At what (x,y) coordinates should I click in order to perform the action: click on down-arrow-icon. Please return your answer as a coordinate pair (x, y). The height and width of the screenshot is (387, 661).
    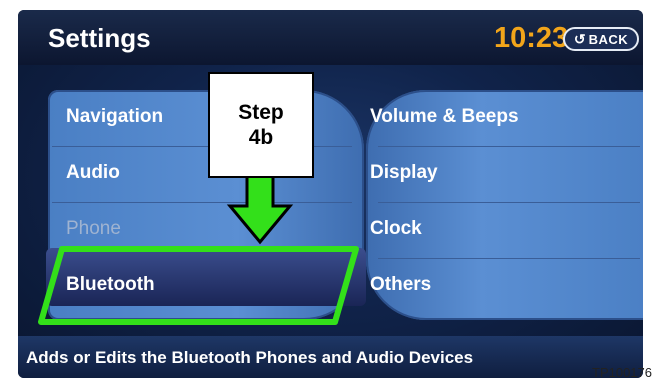
    Looking at the image, I should click on (260, 209).